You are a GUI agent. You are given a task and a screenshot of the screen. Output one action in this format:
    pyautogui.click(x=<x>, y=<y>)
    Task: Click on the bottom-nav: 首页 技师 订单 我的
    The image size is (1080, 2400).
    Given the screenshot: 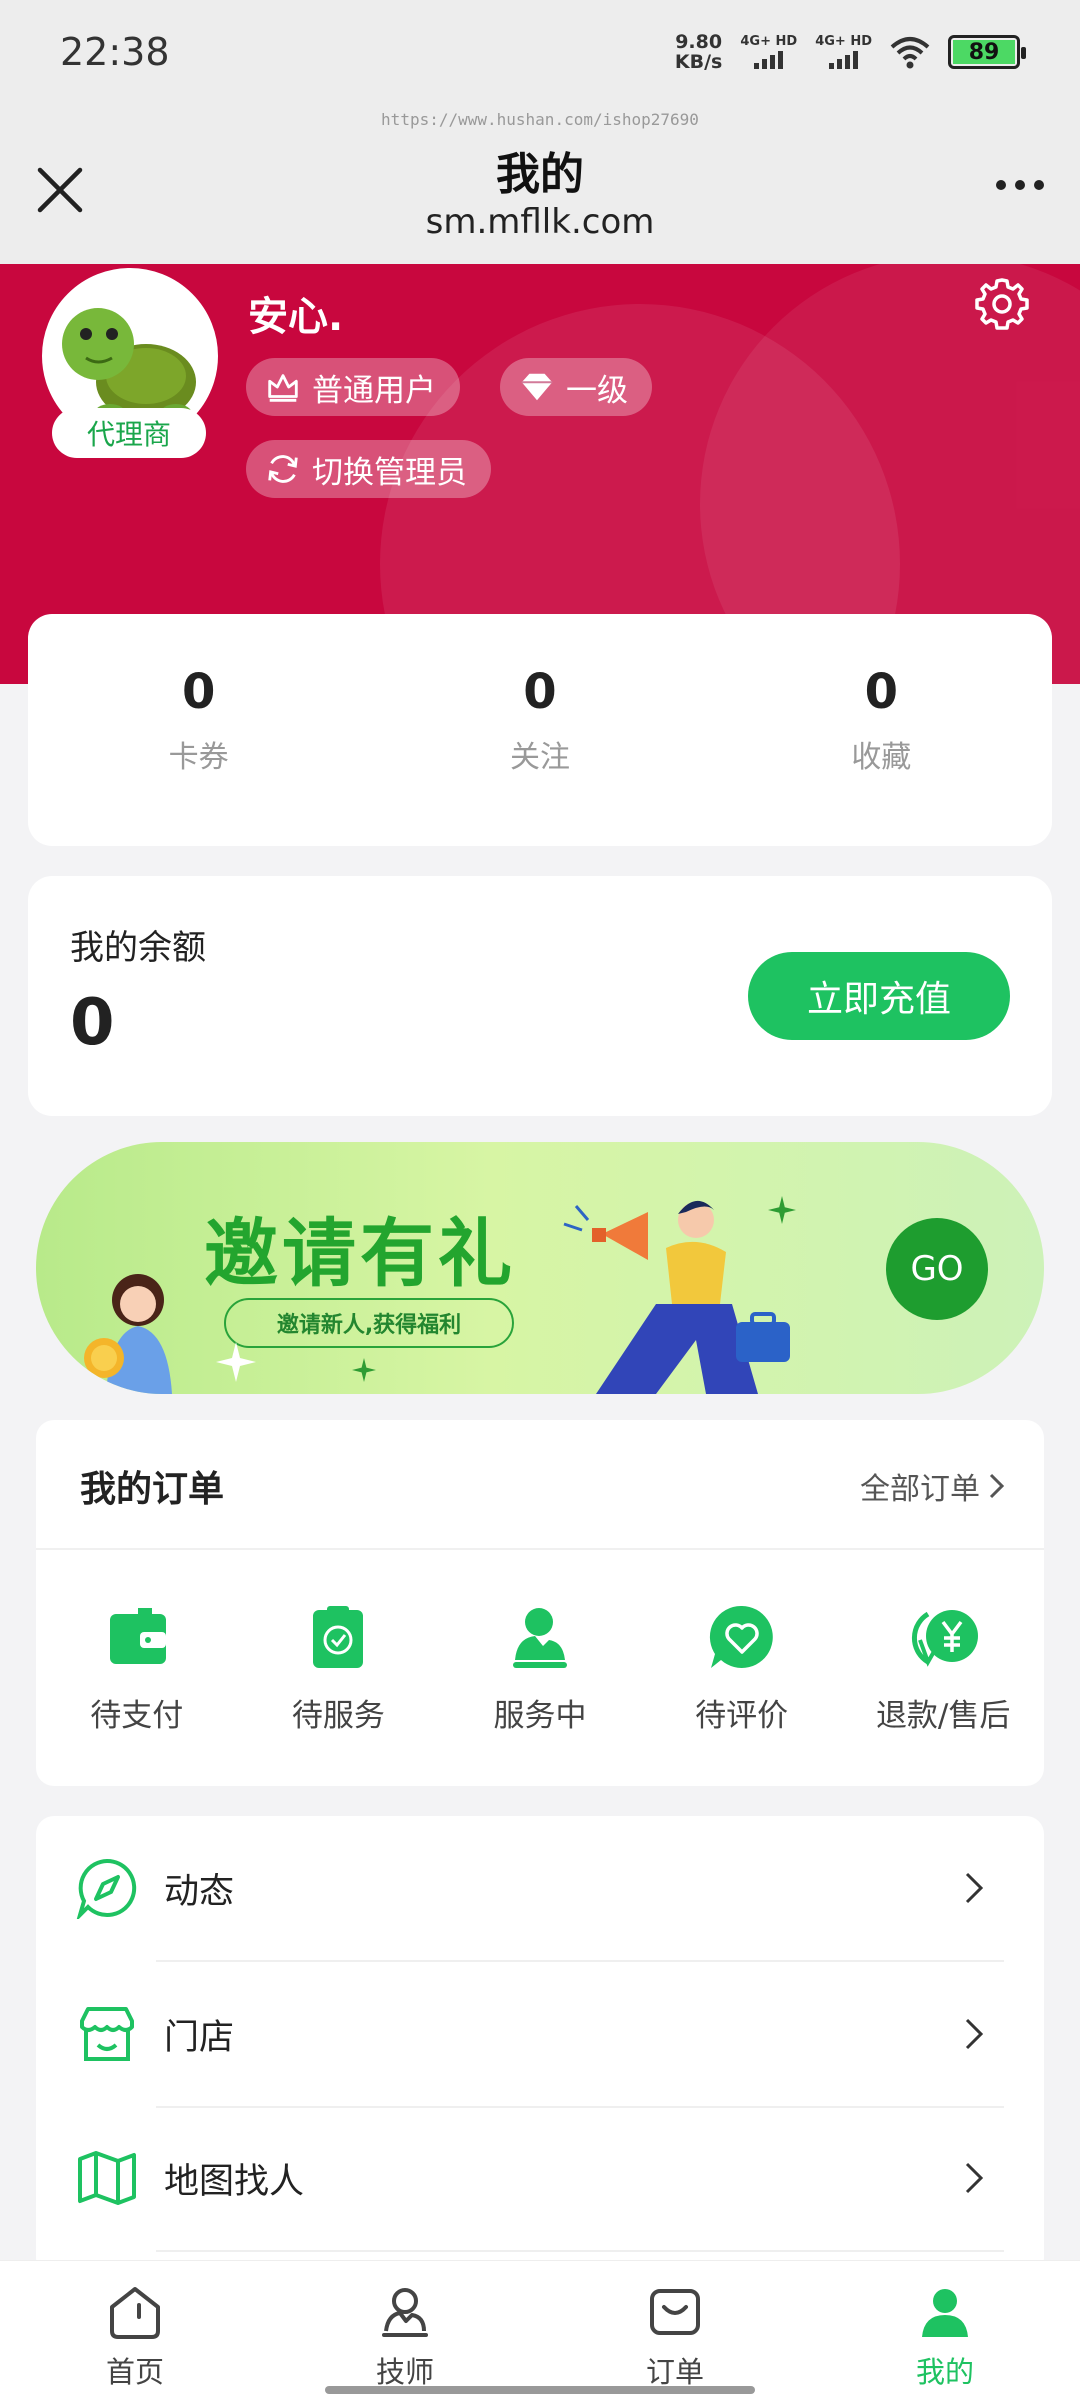 What is the action you would take?
    pyautogui.click(x=540, y=2330)
    